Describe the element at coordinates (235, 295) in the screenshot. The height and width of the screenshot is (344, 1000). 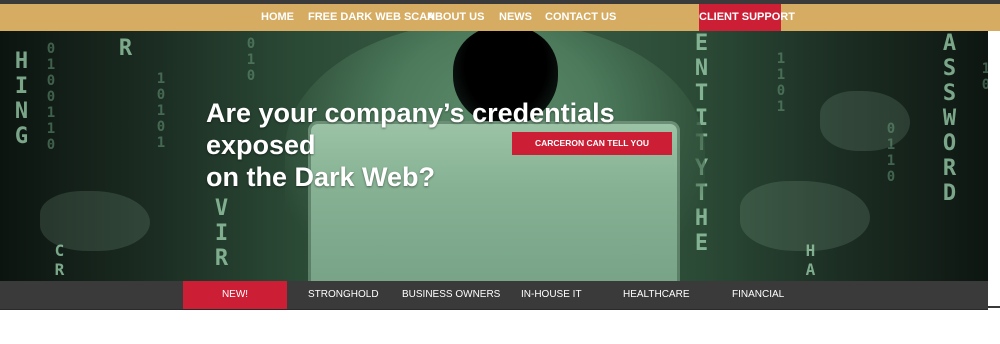
I see `subnav-new: NEW!` at that location.